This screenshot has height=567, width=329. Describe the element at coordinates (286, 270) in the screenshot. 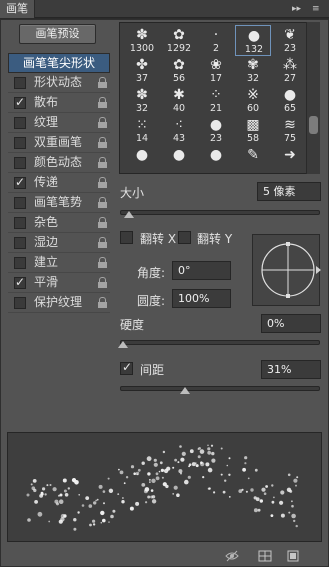

I see `angle-roundness-dial` at that location.